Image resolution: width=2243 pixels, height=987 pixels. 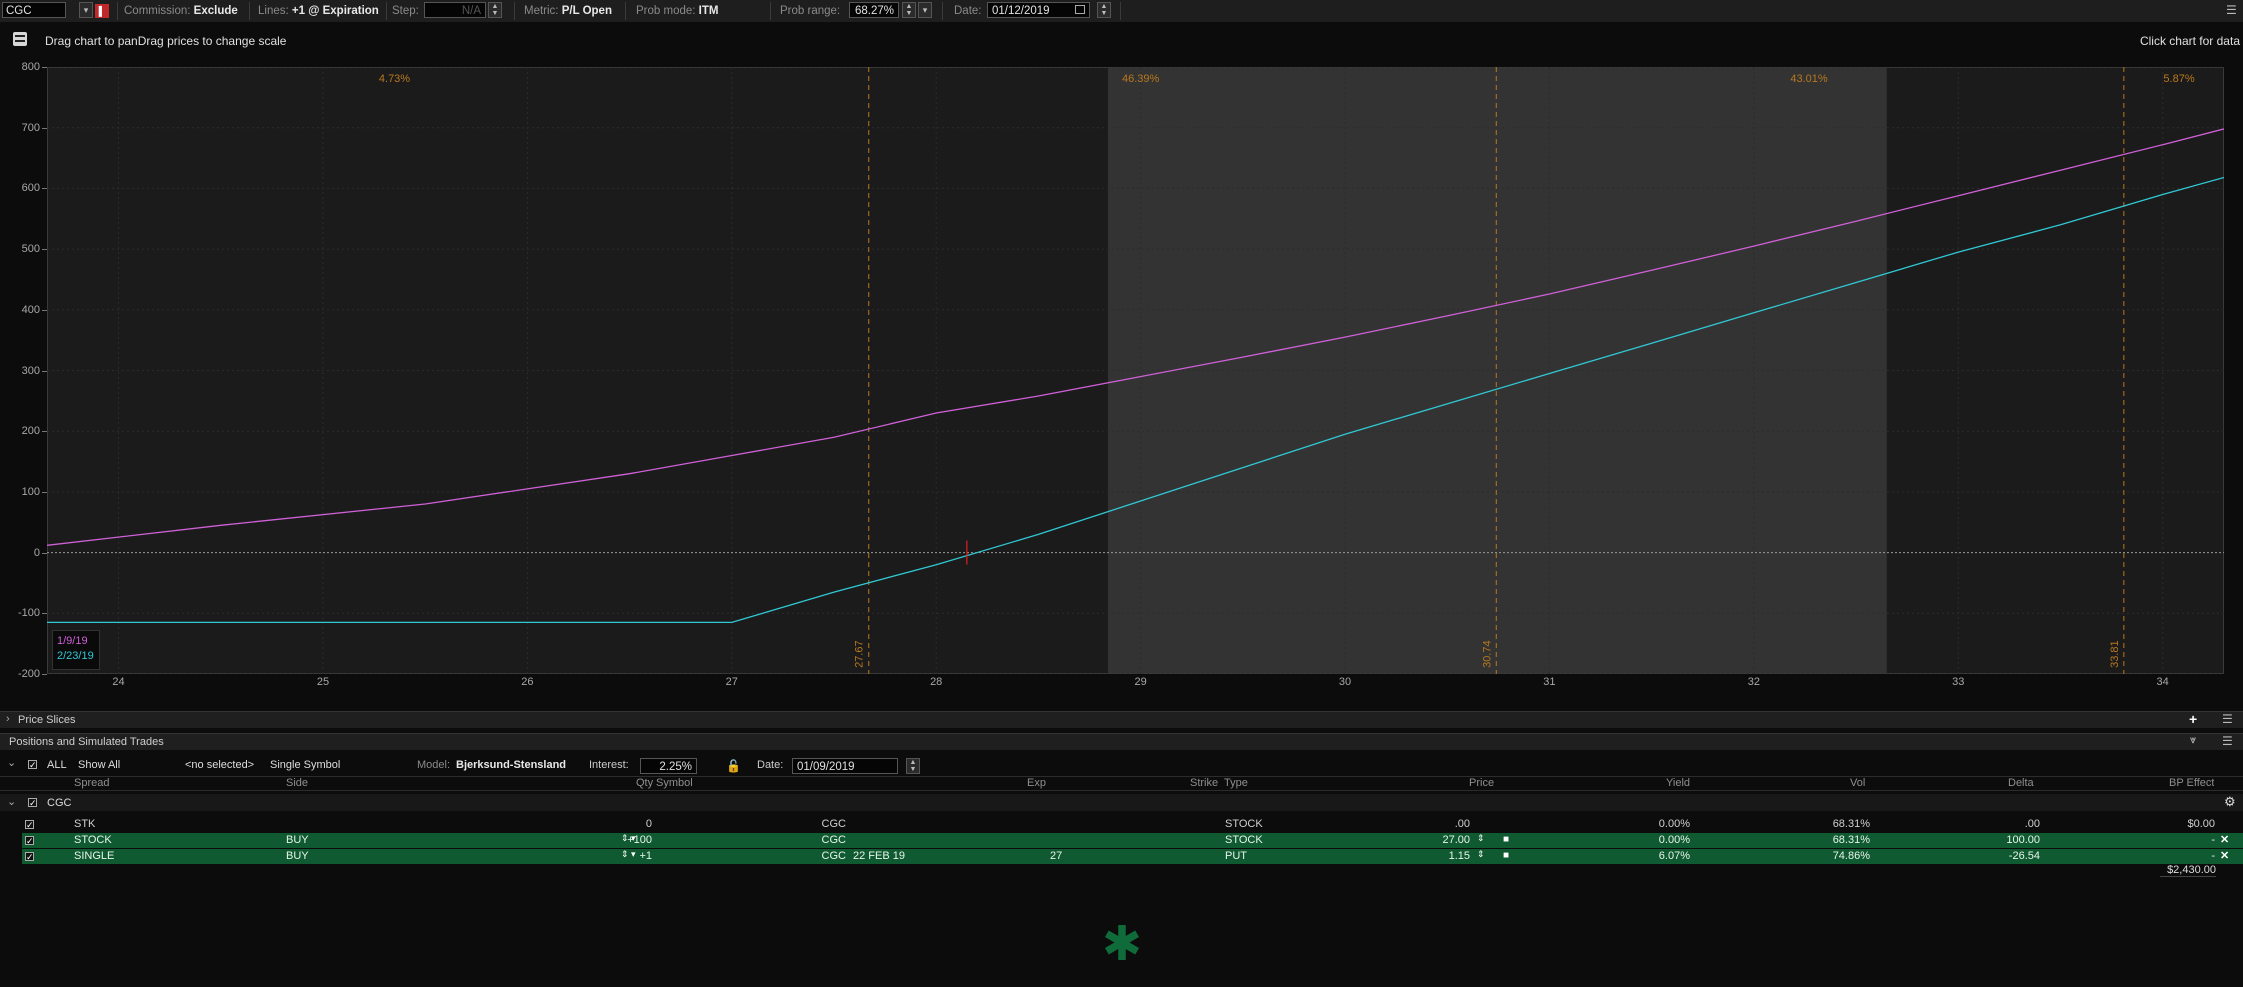 What do you see at coordinates (1435, 824) in the screenshot?
I see `cell-price: .00` at bounding box center [1435, 824].